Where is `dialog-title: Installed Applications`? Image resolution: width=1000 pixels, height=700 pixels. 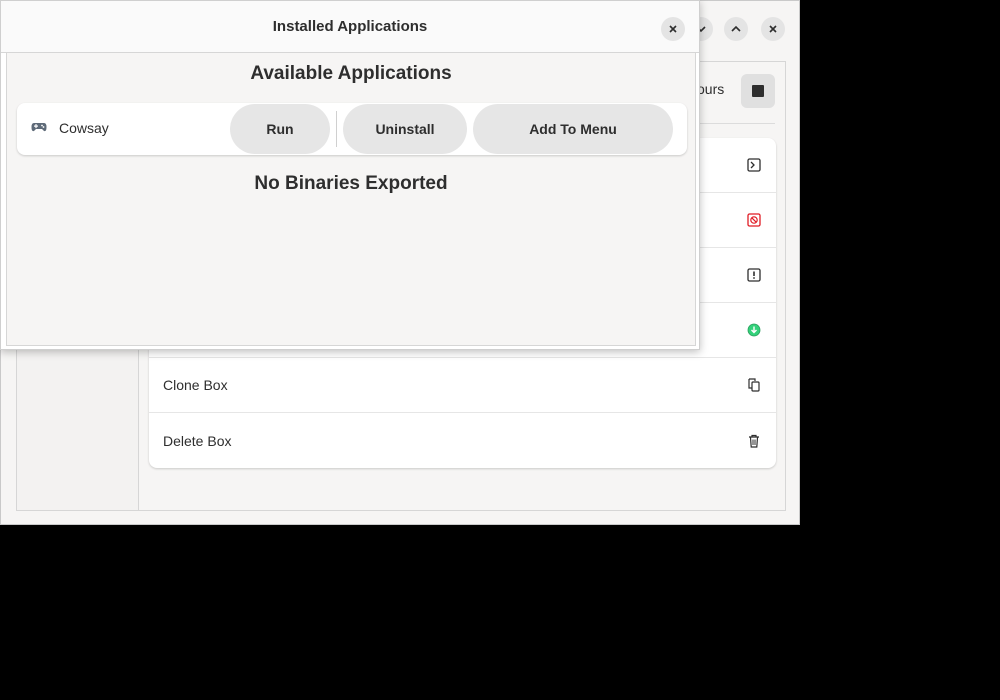
dialog-title: Installed Applications is located at coordinates (350, 26).